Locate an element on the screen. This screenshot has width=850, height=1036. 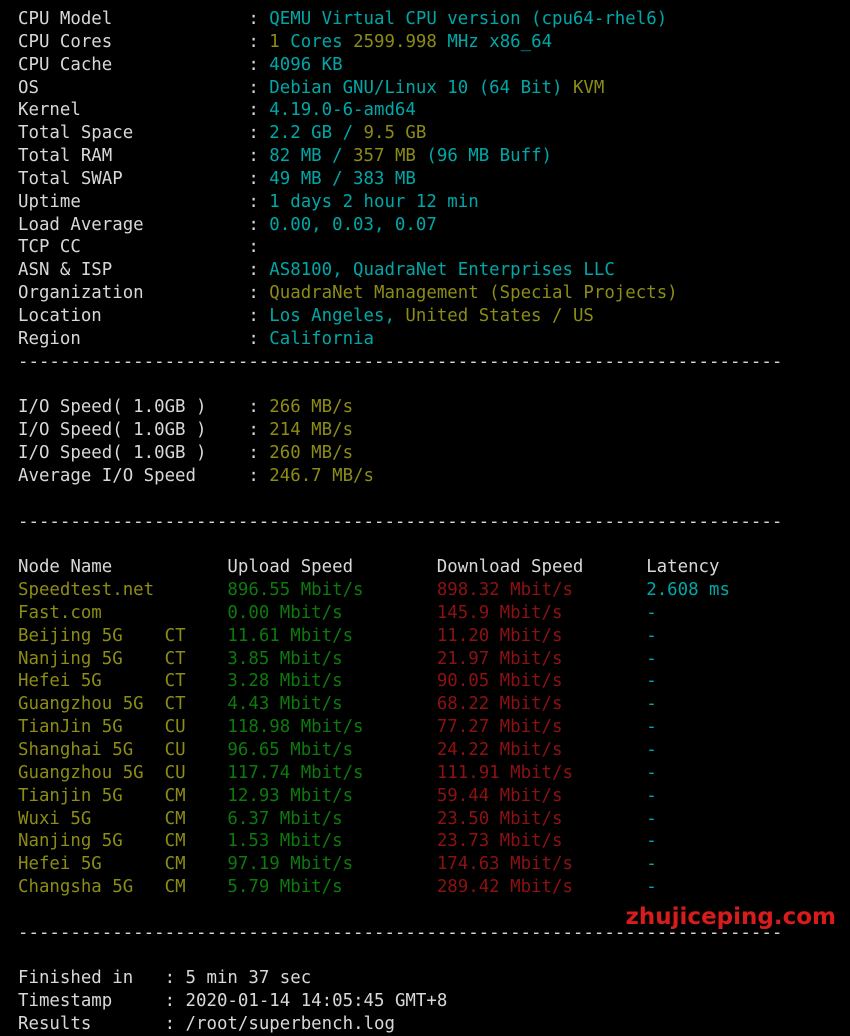
sysinfo-value-part: 2599.998 is located at coordinates (395, 41).